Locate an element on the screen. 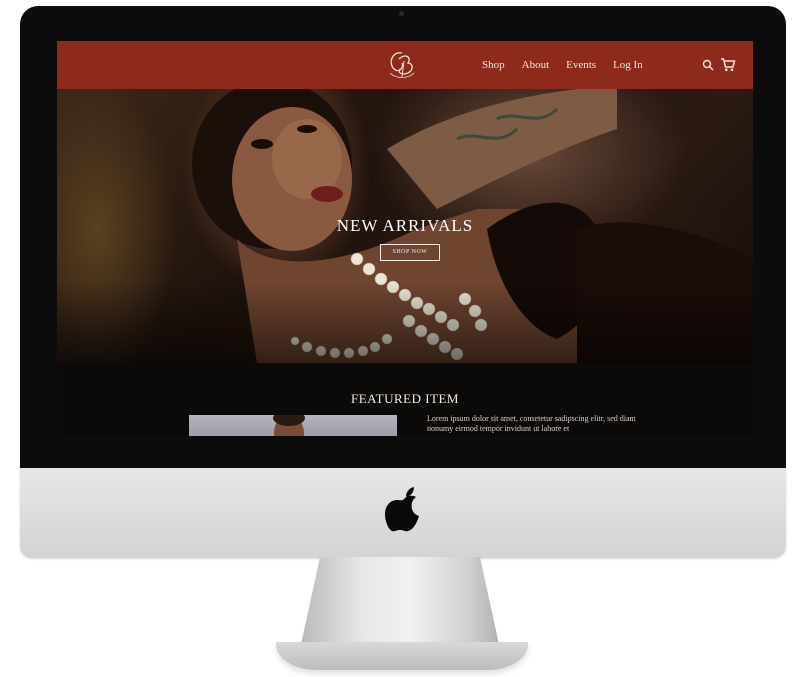 The image size is (795, 677). nav-links: Shop About Events Log In is located at coordinates (571, 65).